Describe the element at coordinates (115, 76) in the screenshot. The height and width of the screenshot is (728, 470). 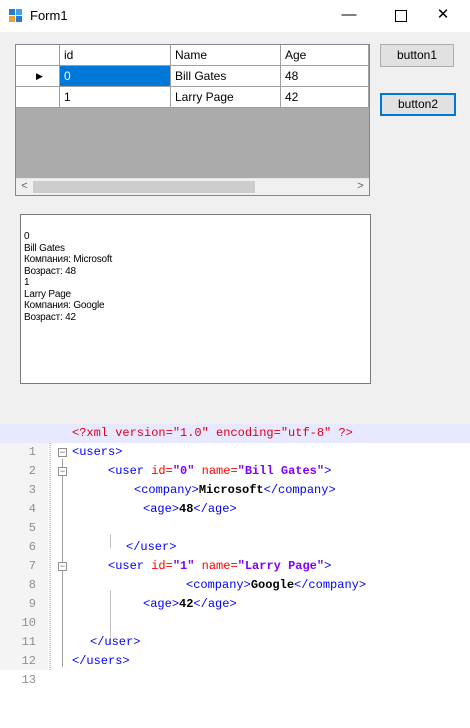
I see `cell-id: 0` at that location.